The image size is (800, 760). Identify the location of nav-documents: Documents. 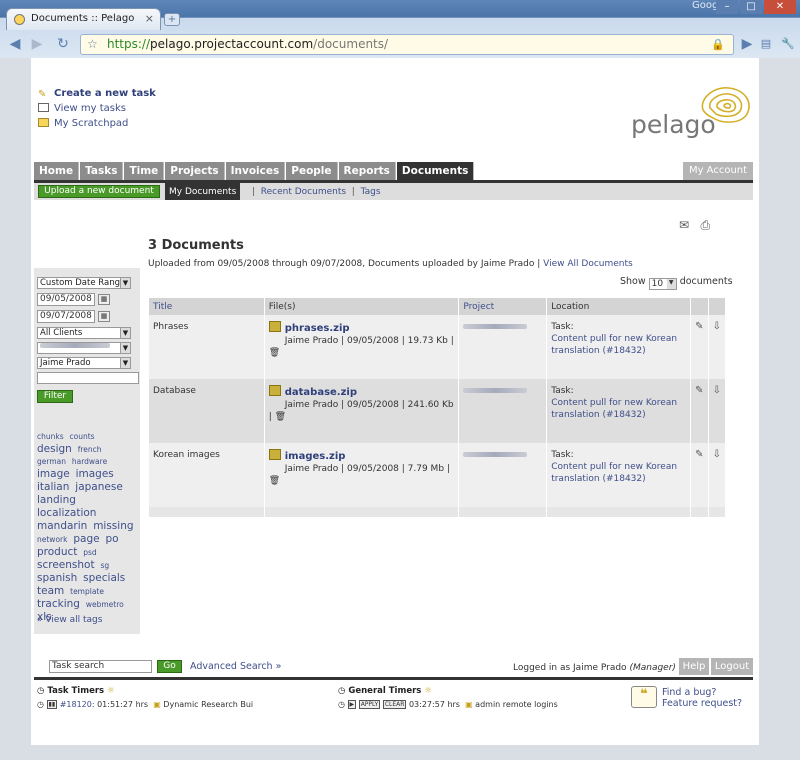
(435, 171).